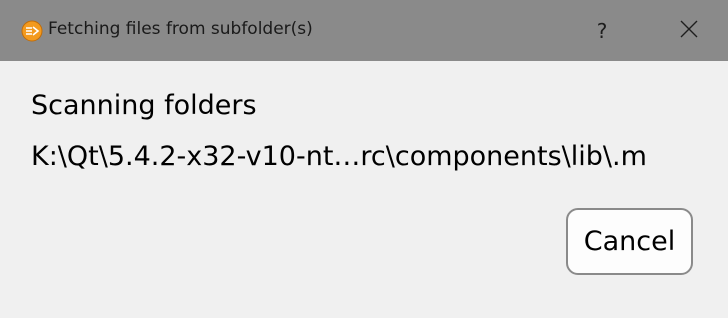 This screenshot has height=318, width=728. What do you see at coordinates (144, 105) in the screenshot?
I see `scanning-status-label: Scanning folders` at bounding box center [144, 105].